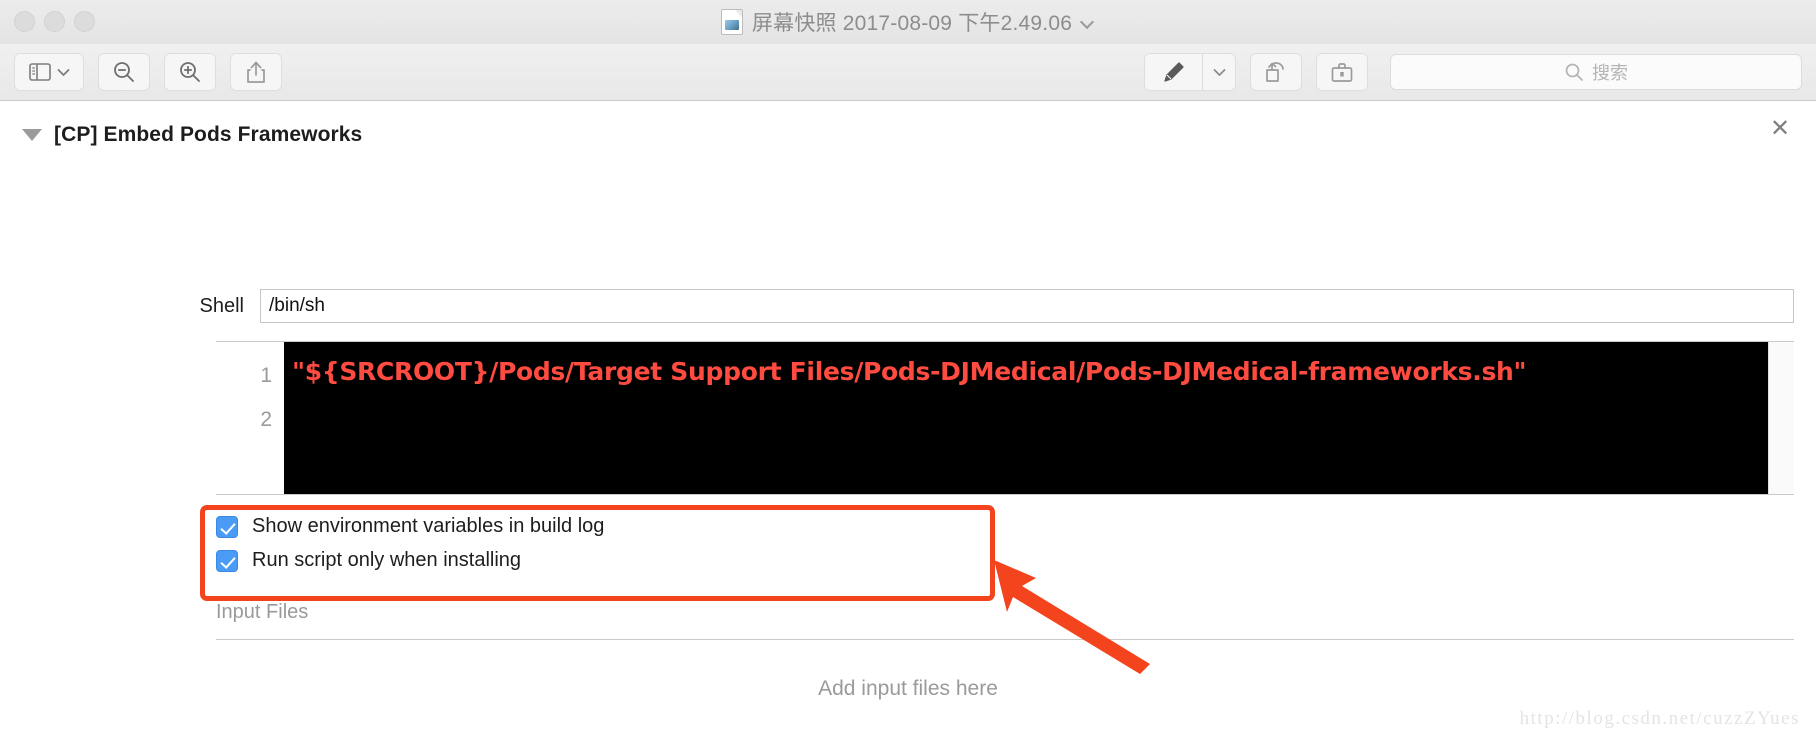 The width and height of the screenshot is (1816, 738). I want to click on close-icon: ✕, so click(1780, 129).